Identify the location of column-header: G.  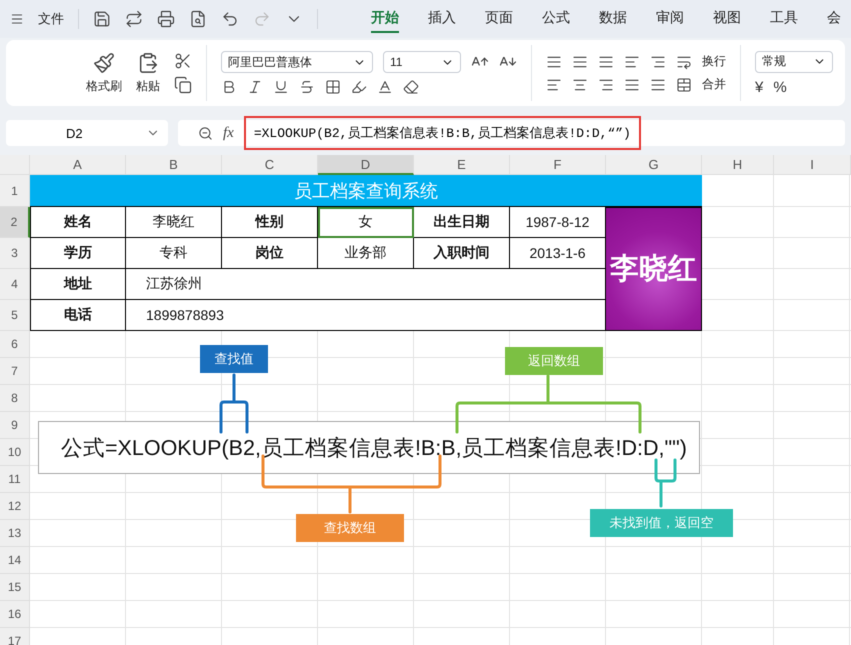
(654, 165).